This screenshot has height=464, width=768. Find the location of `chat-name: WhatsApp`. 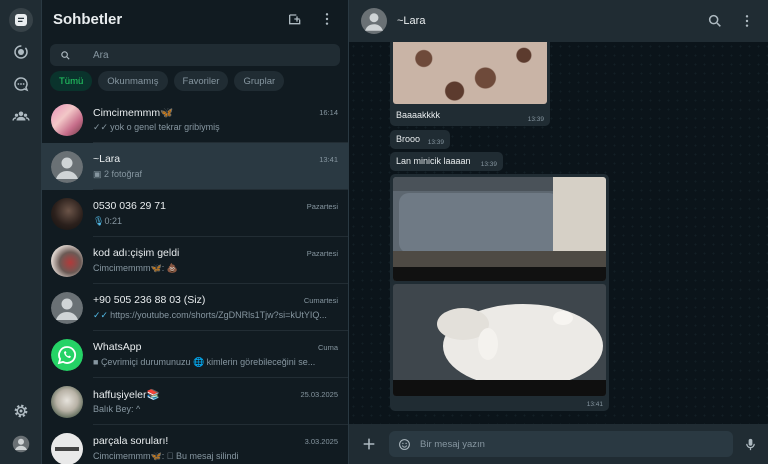

chat-name: WhatsApp is located at coordinates (117, 347).